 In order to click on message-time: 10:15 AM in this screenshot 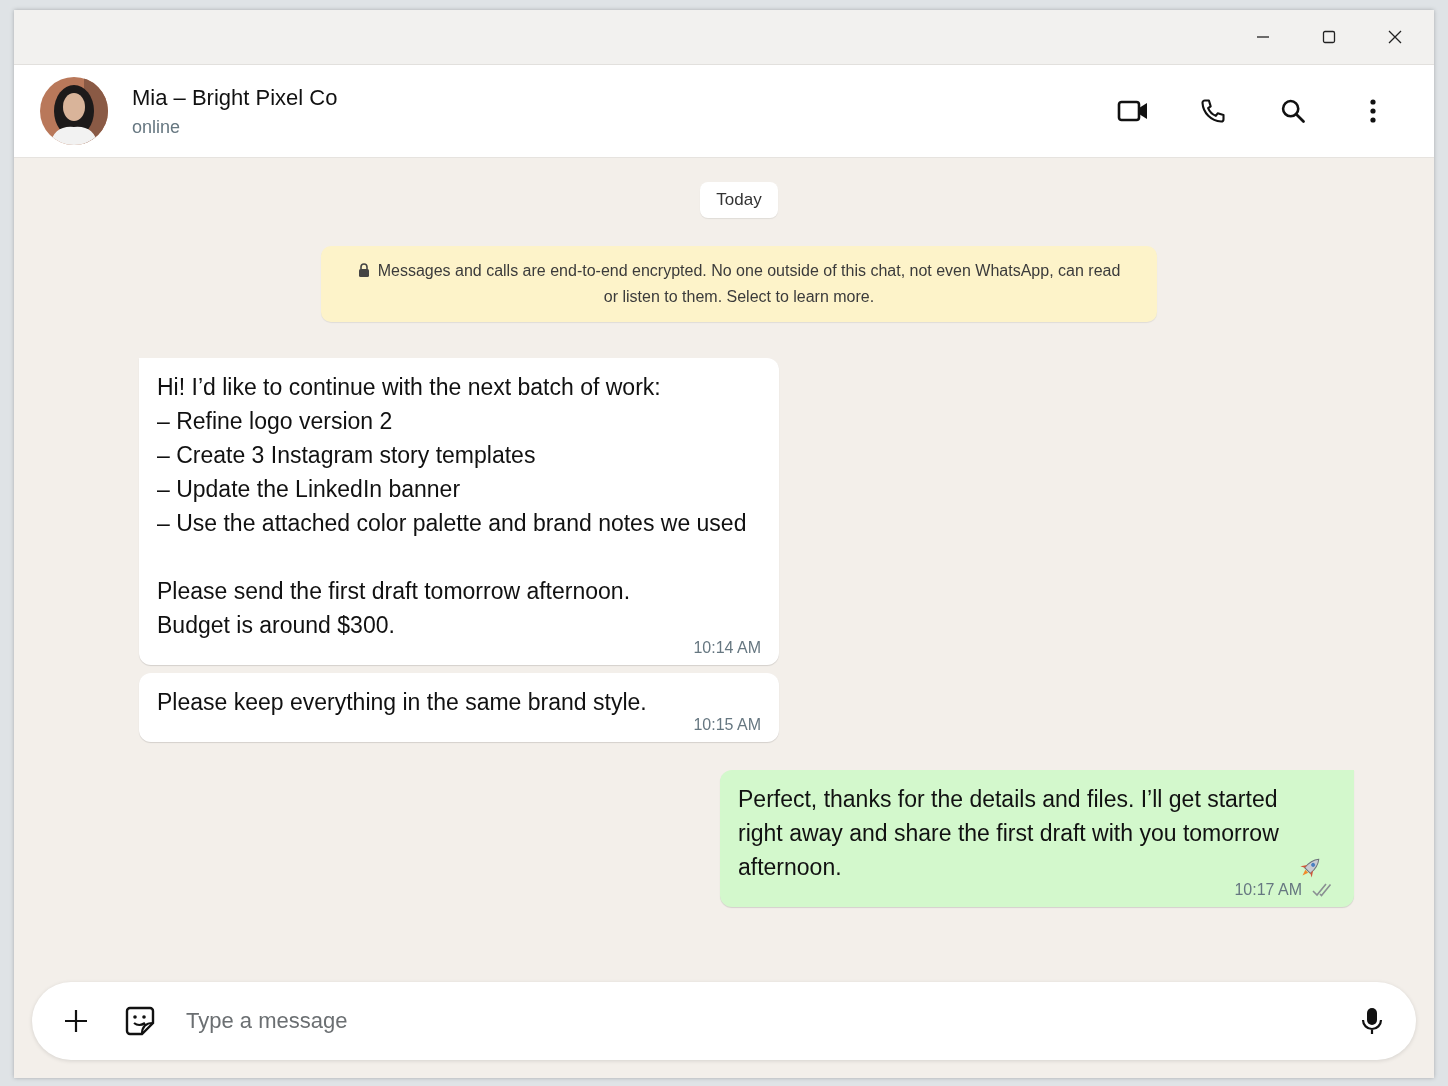, I will do `click(727, 725)`.